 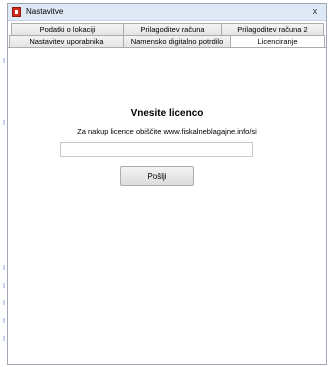 I want to click on tab-digital-certificate: Namensko digitalno potrdilo, so click(x=177, y=41).